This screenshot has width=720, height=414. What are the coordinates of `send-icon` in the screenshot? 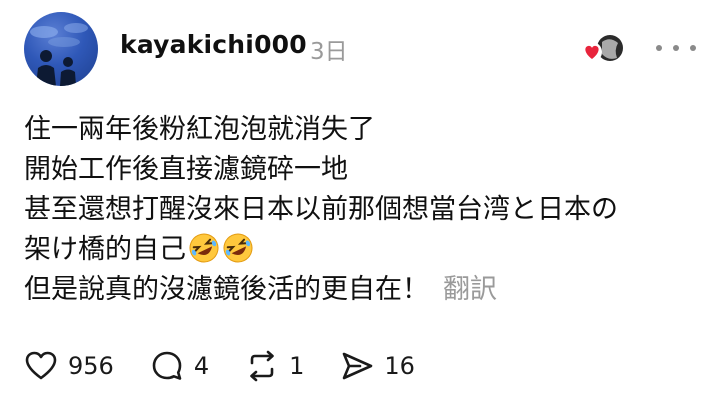 It's located at (358, 366).